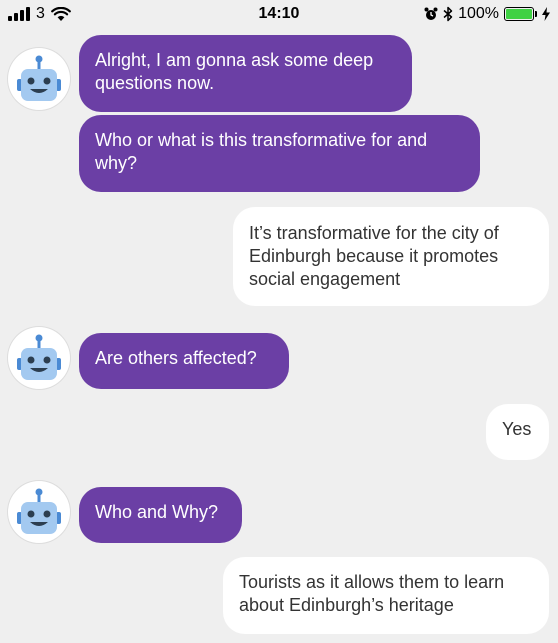 The height and width of the screenshot is (643, 558). I want to click on battery-fill, so click(519, 14).